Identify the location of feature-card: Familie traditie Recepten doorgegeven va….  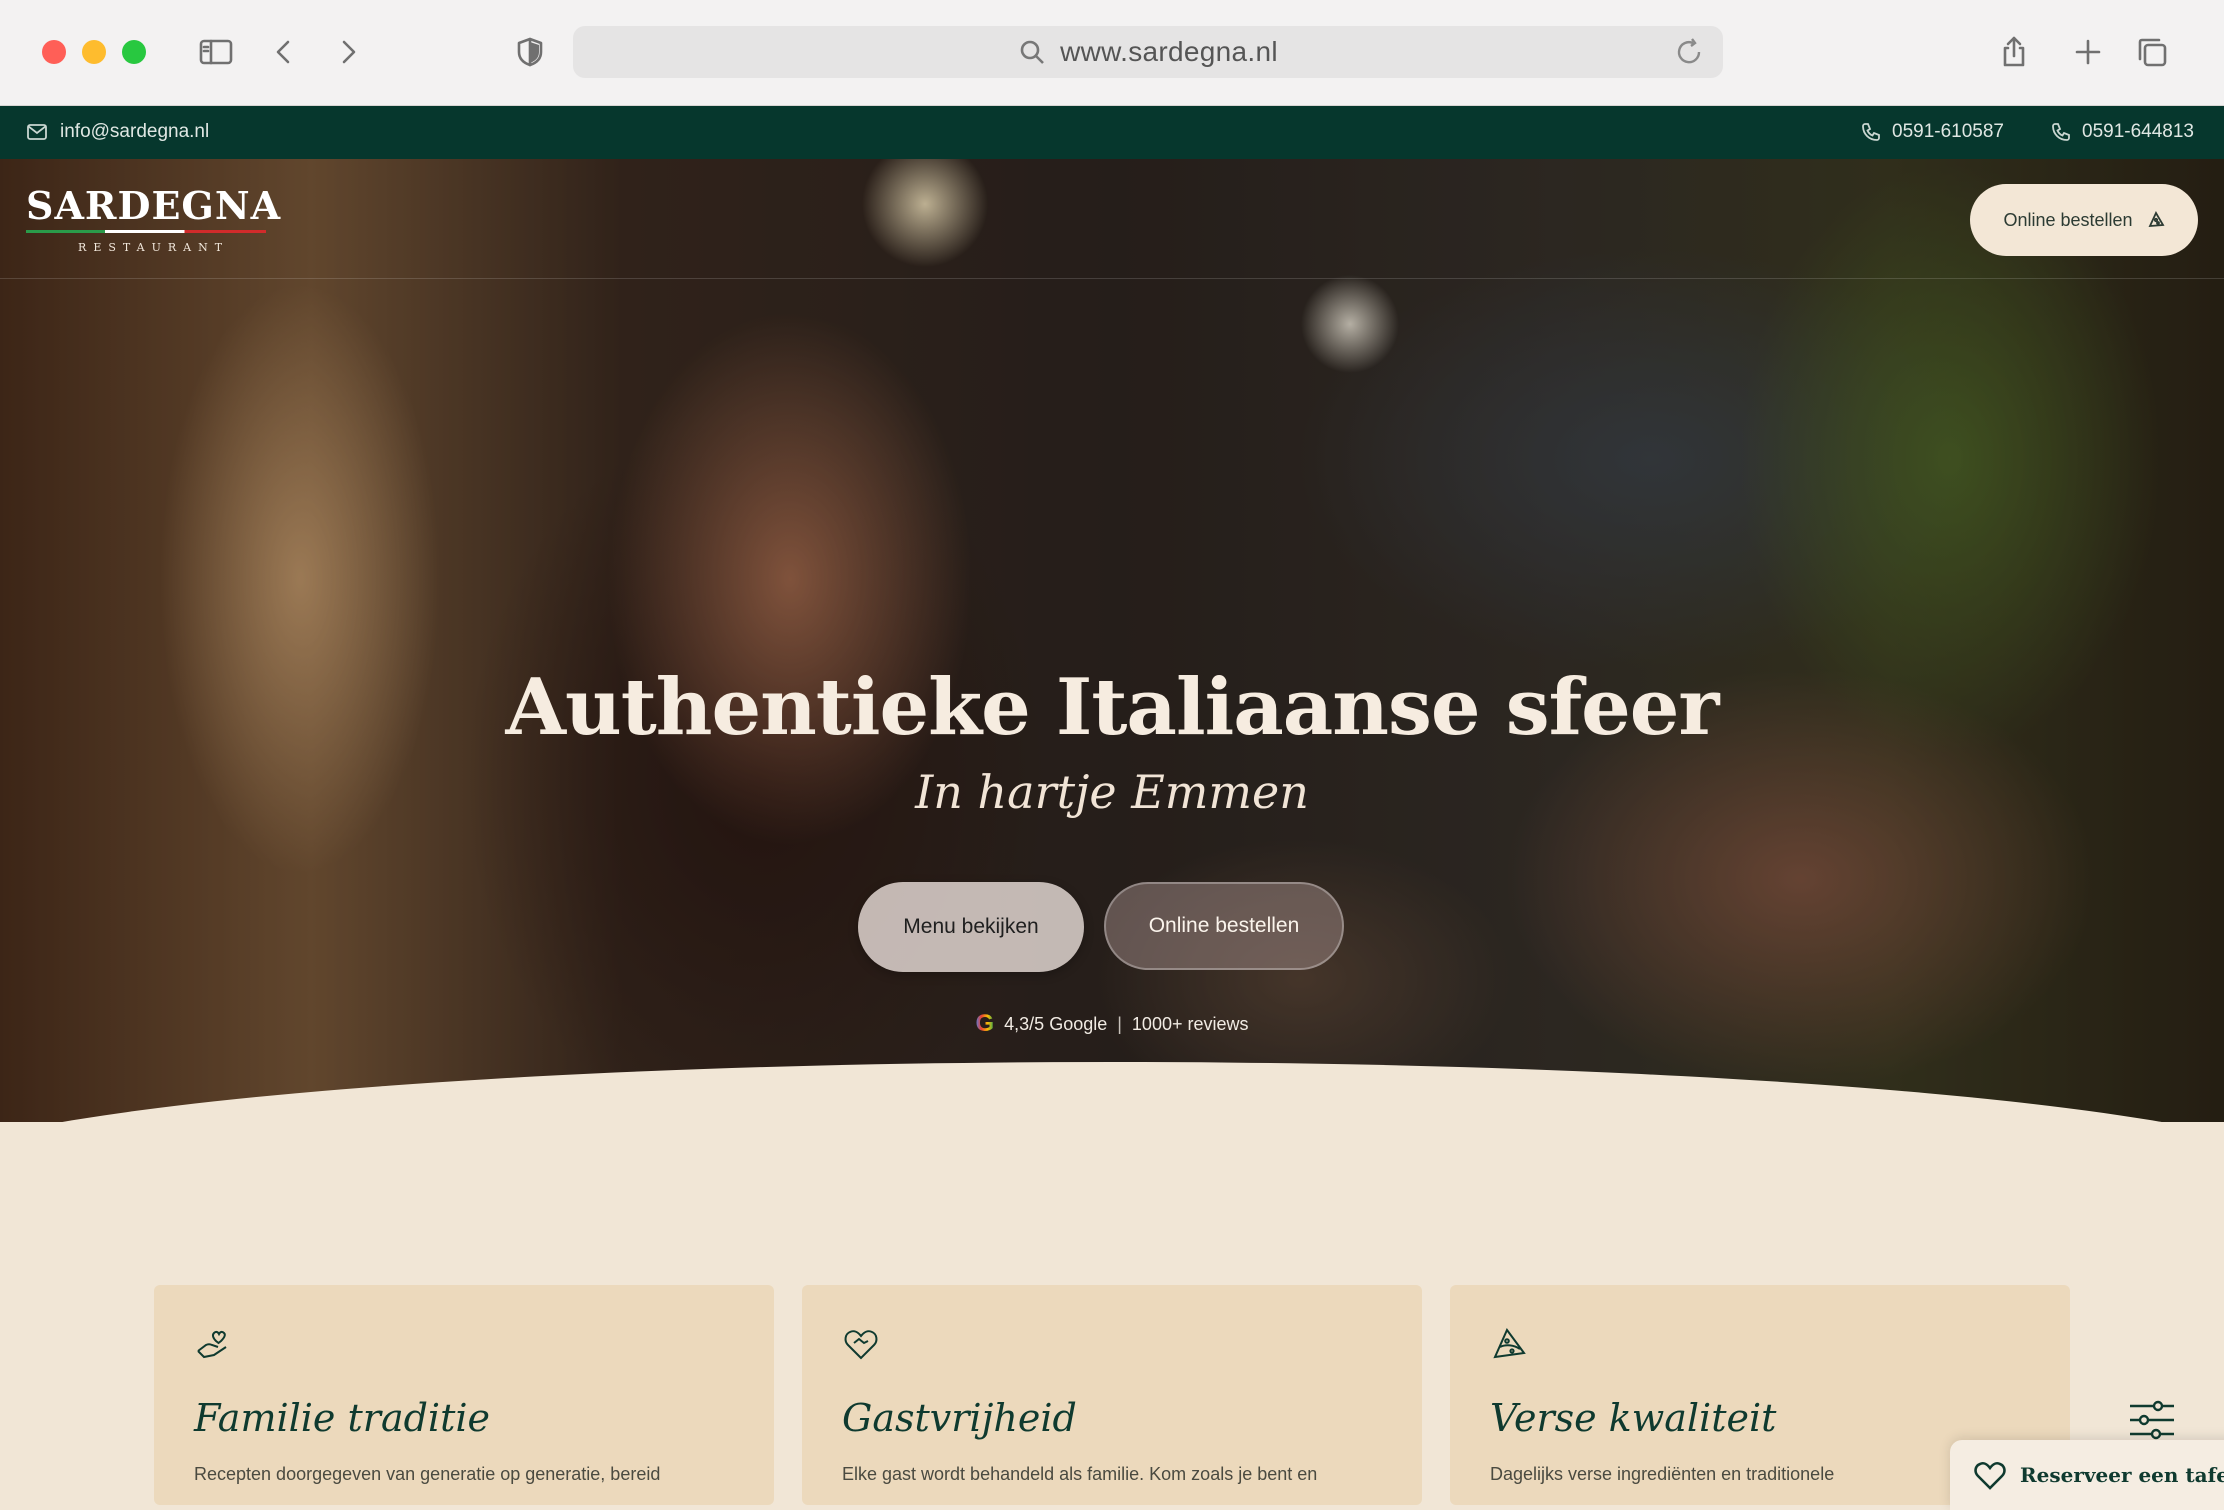
(464, 1395).